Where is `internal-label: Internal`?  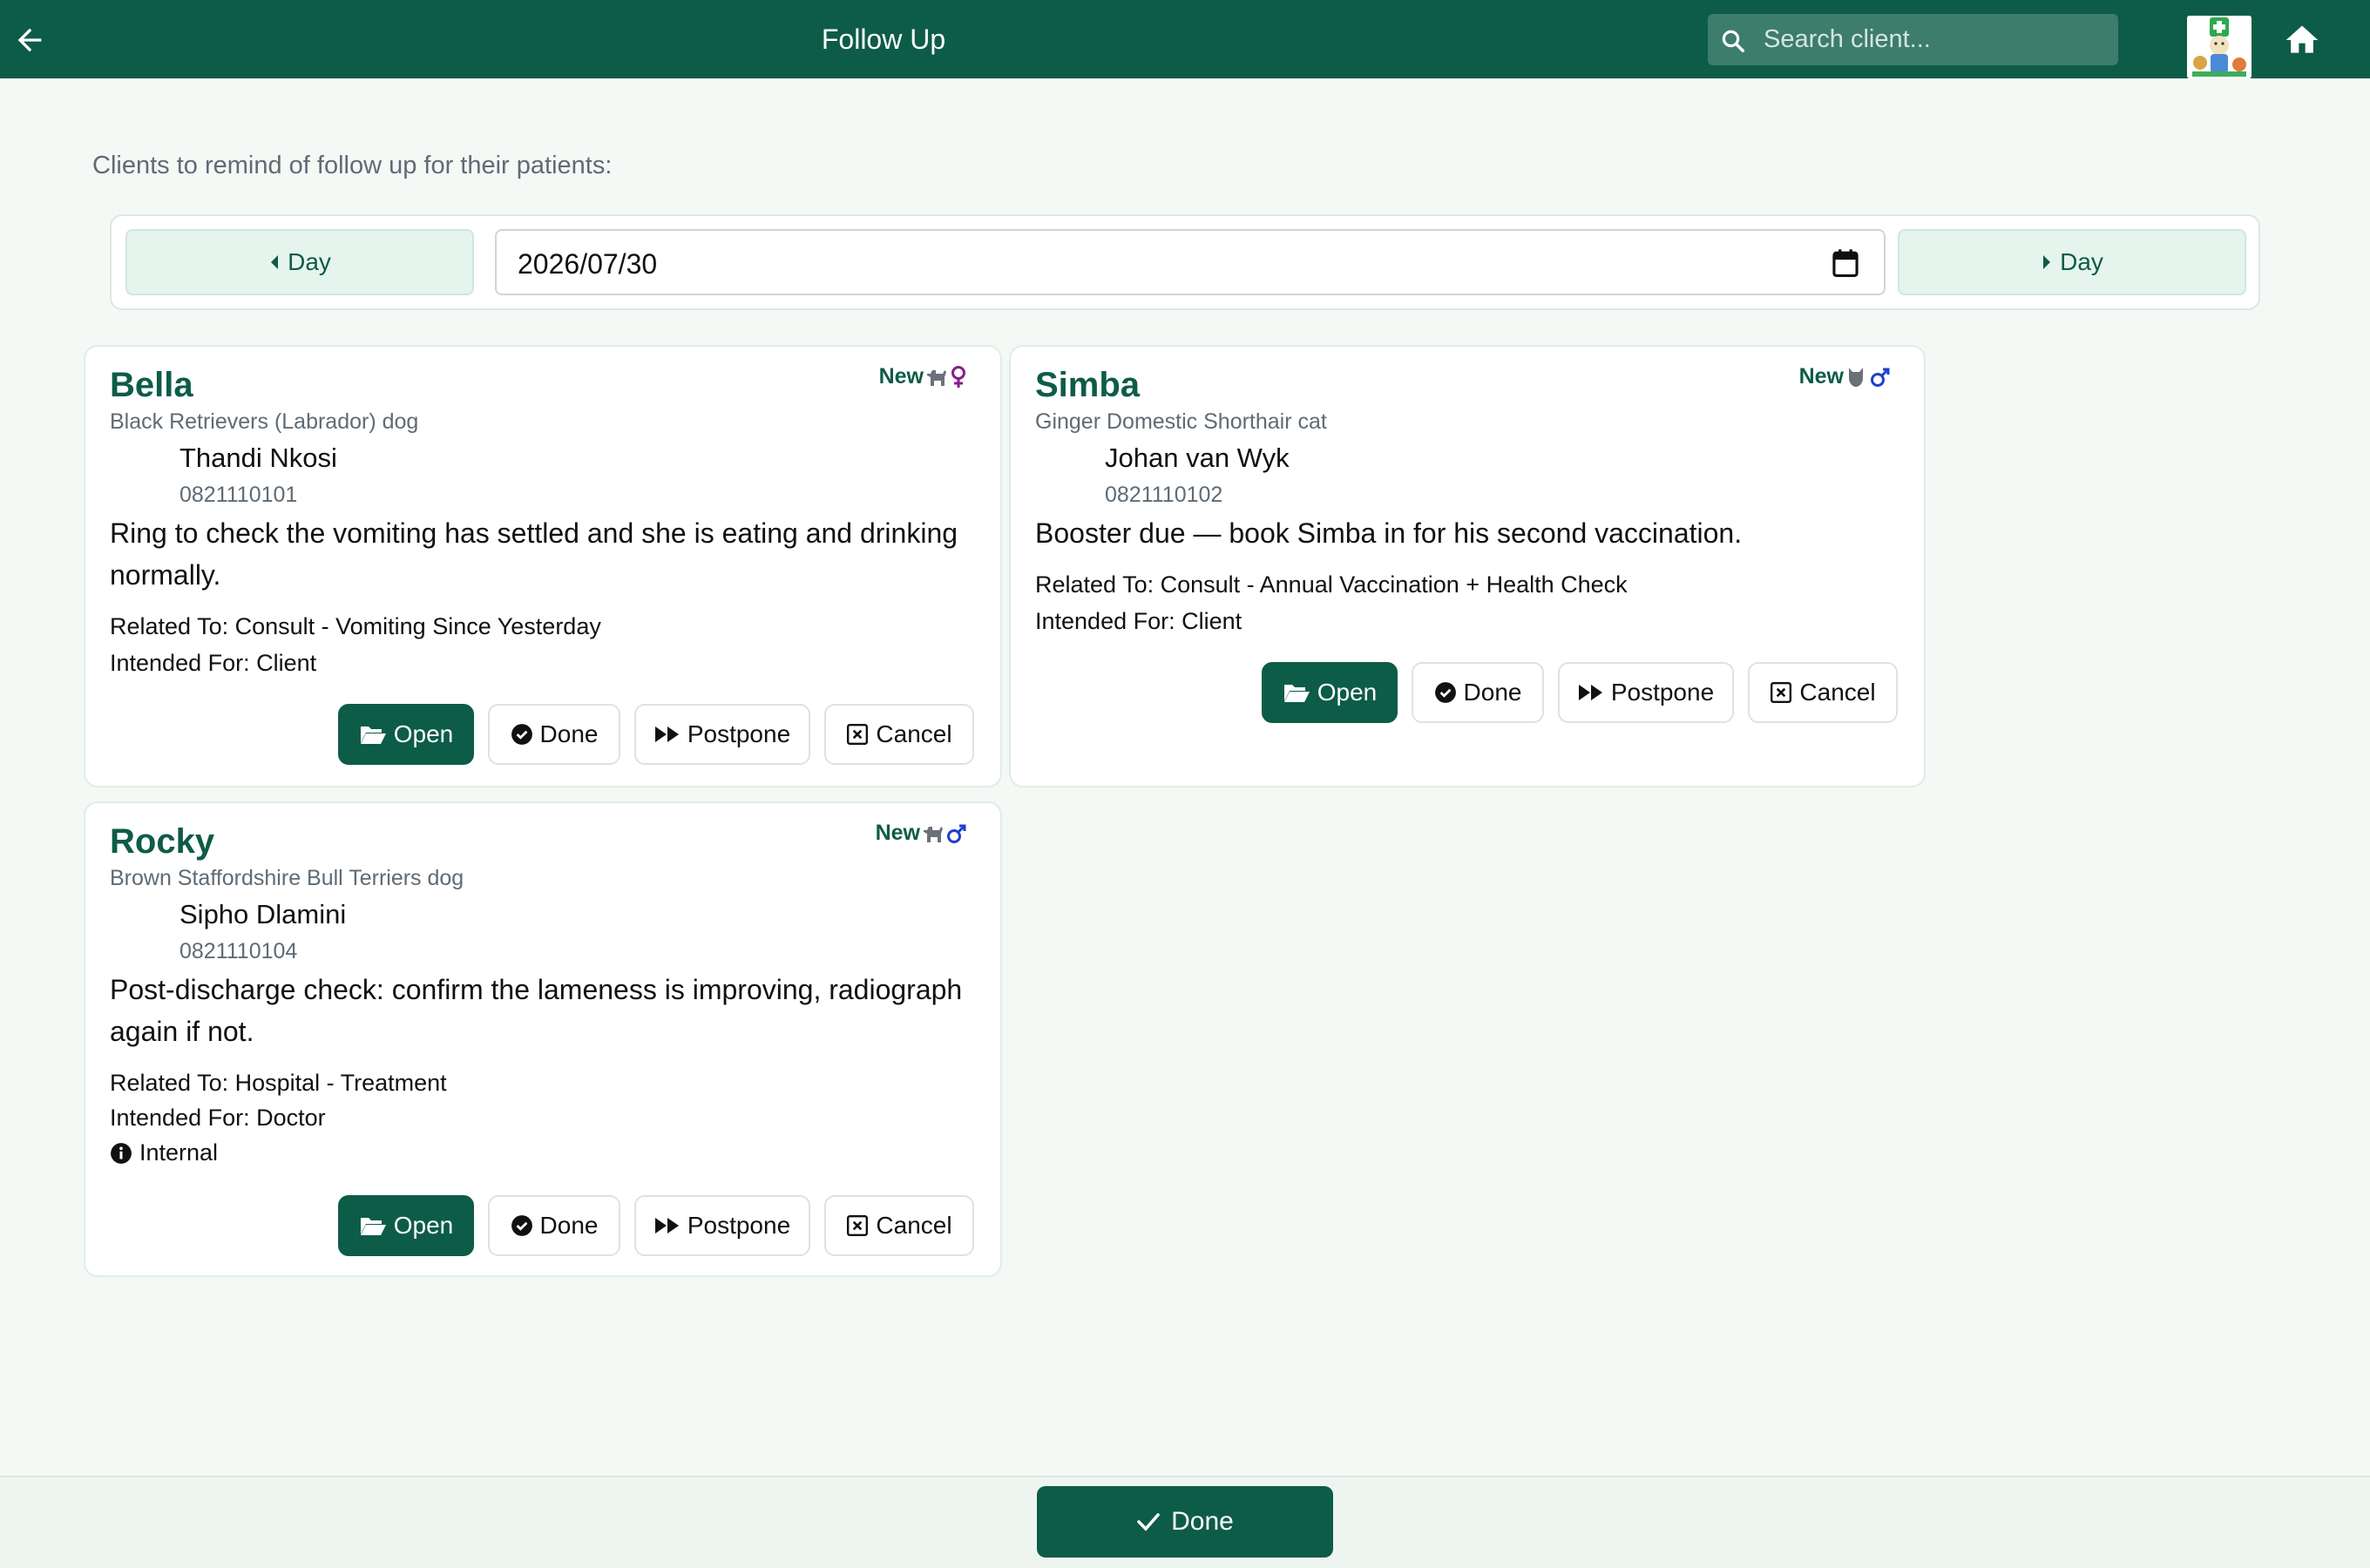
internal-label: Internal is located at coordinates (179, 1152).